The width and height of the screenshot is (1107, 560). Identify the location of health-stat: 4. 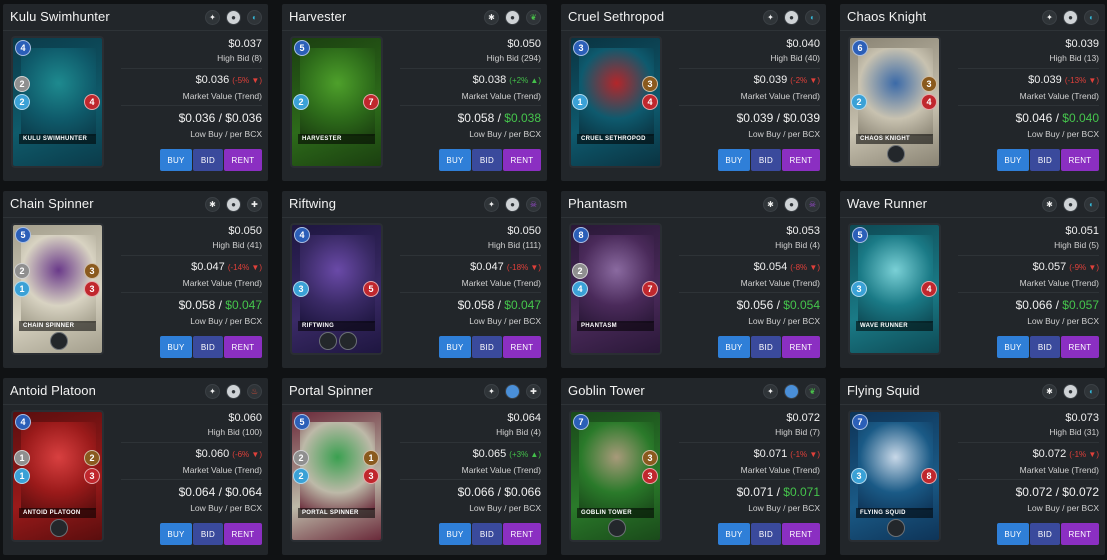
(929, 289).